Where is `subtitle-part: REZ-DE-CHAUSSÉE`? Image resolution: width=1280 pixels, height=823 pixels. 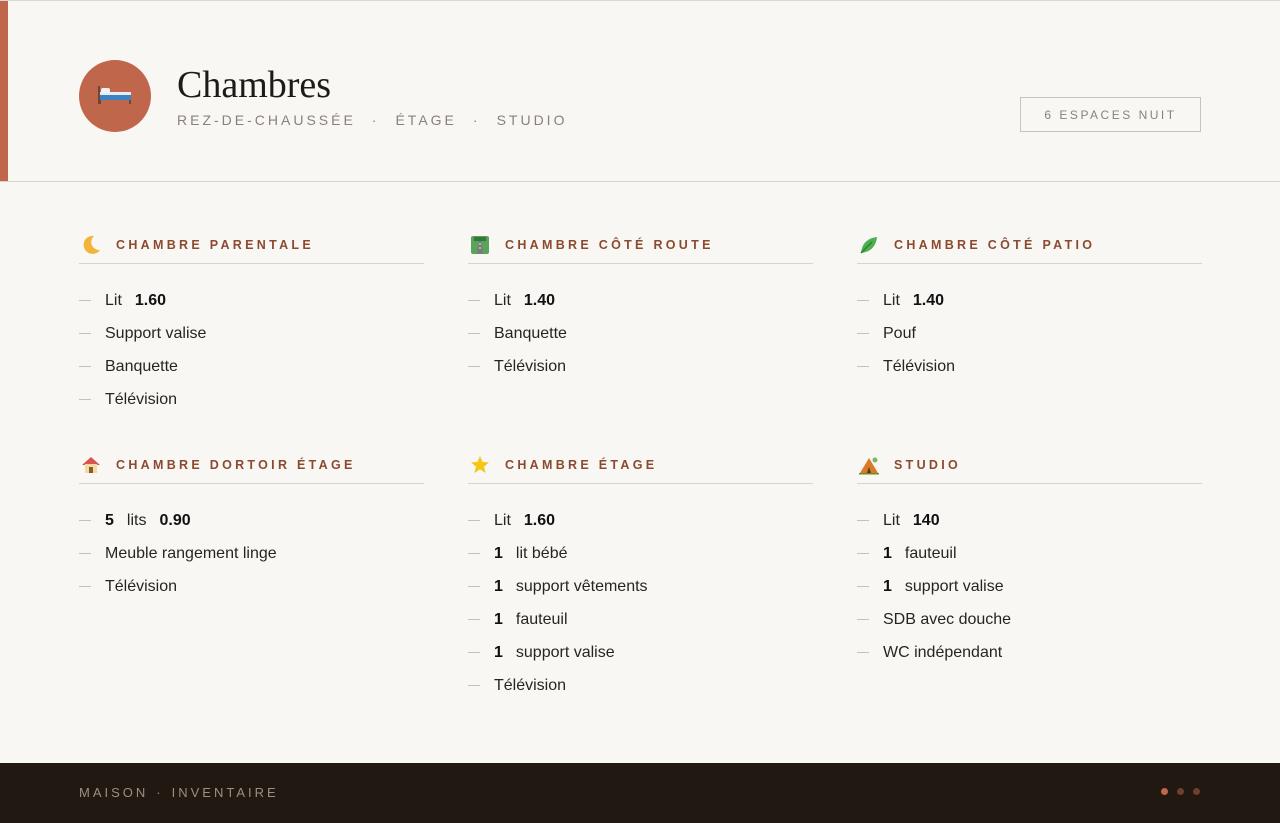
subtitle-part: REZ-DE-CHAUSSÉE is located at coordinates (266, 120).